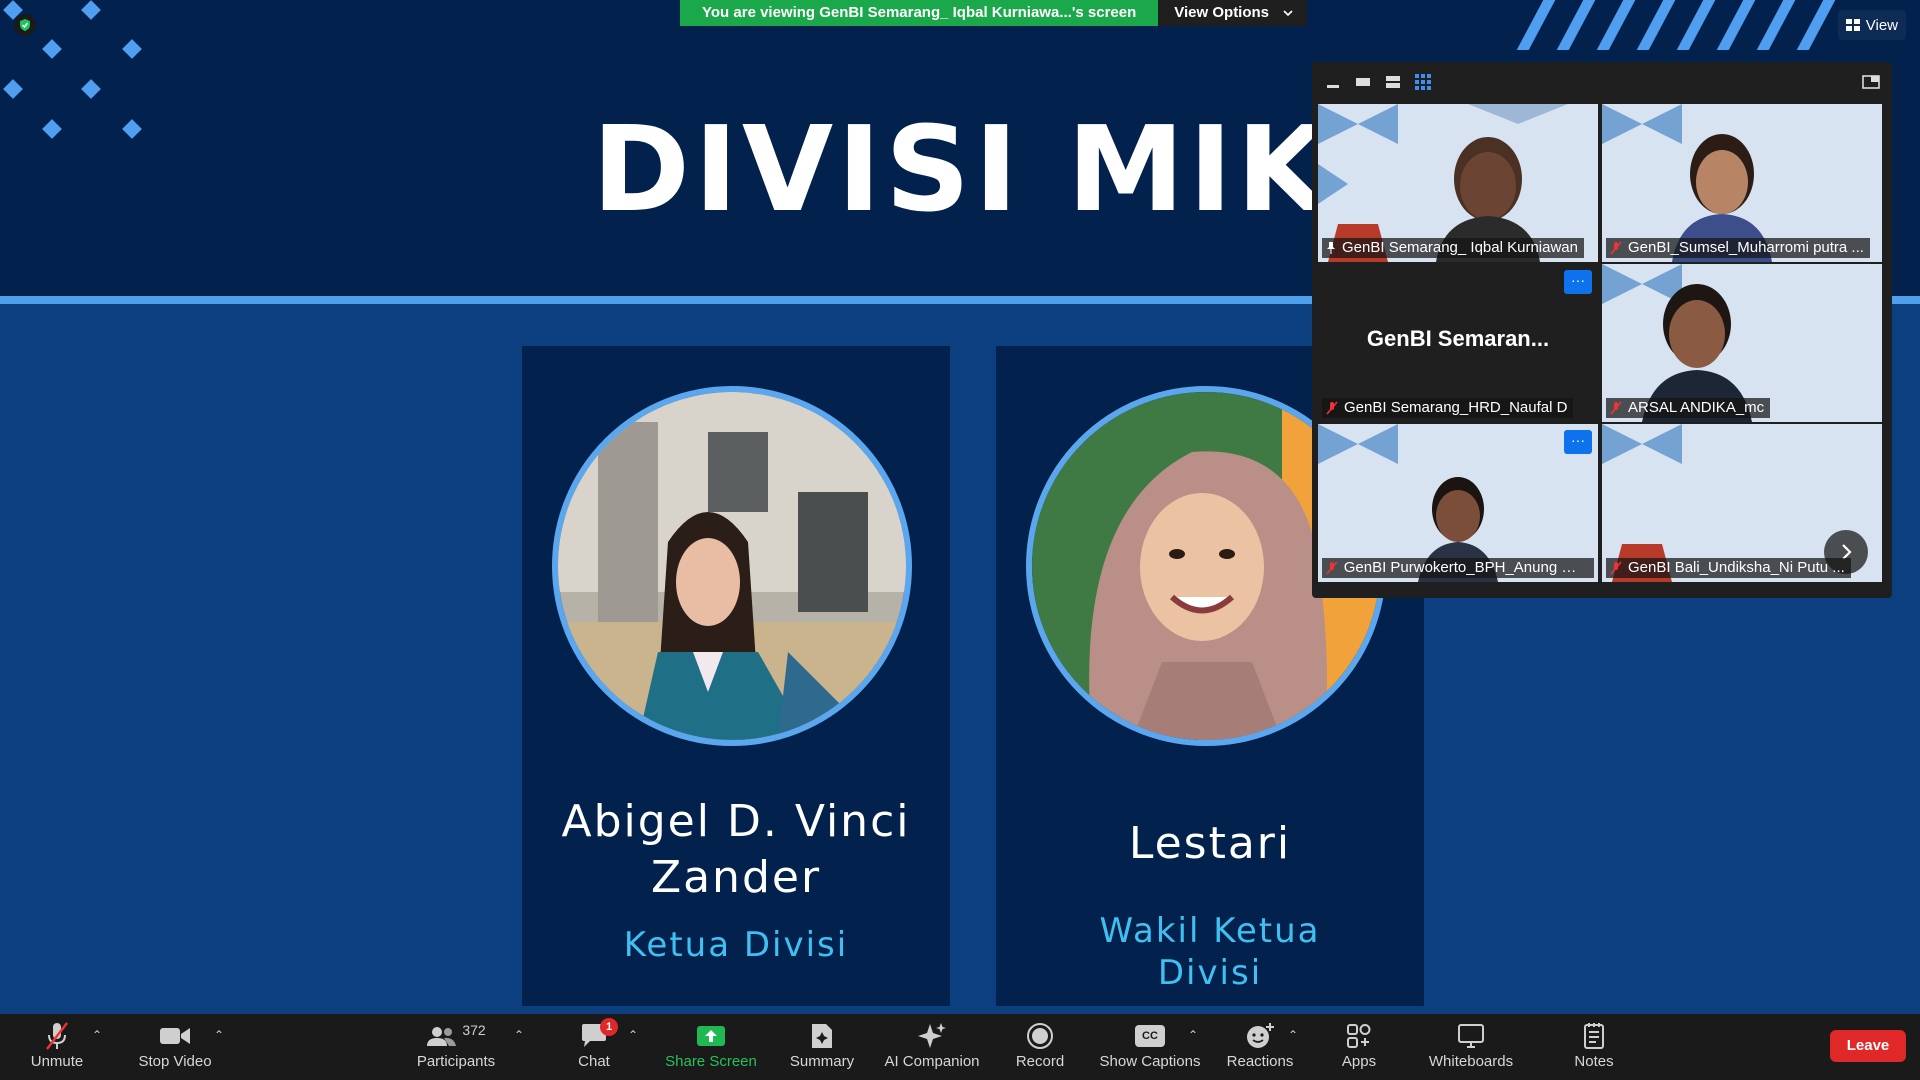  I want to click on whiteboards-button: Whiteboards, so click(1471, 1048).